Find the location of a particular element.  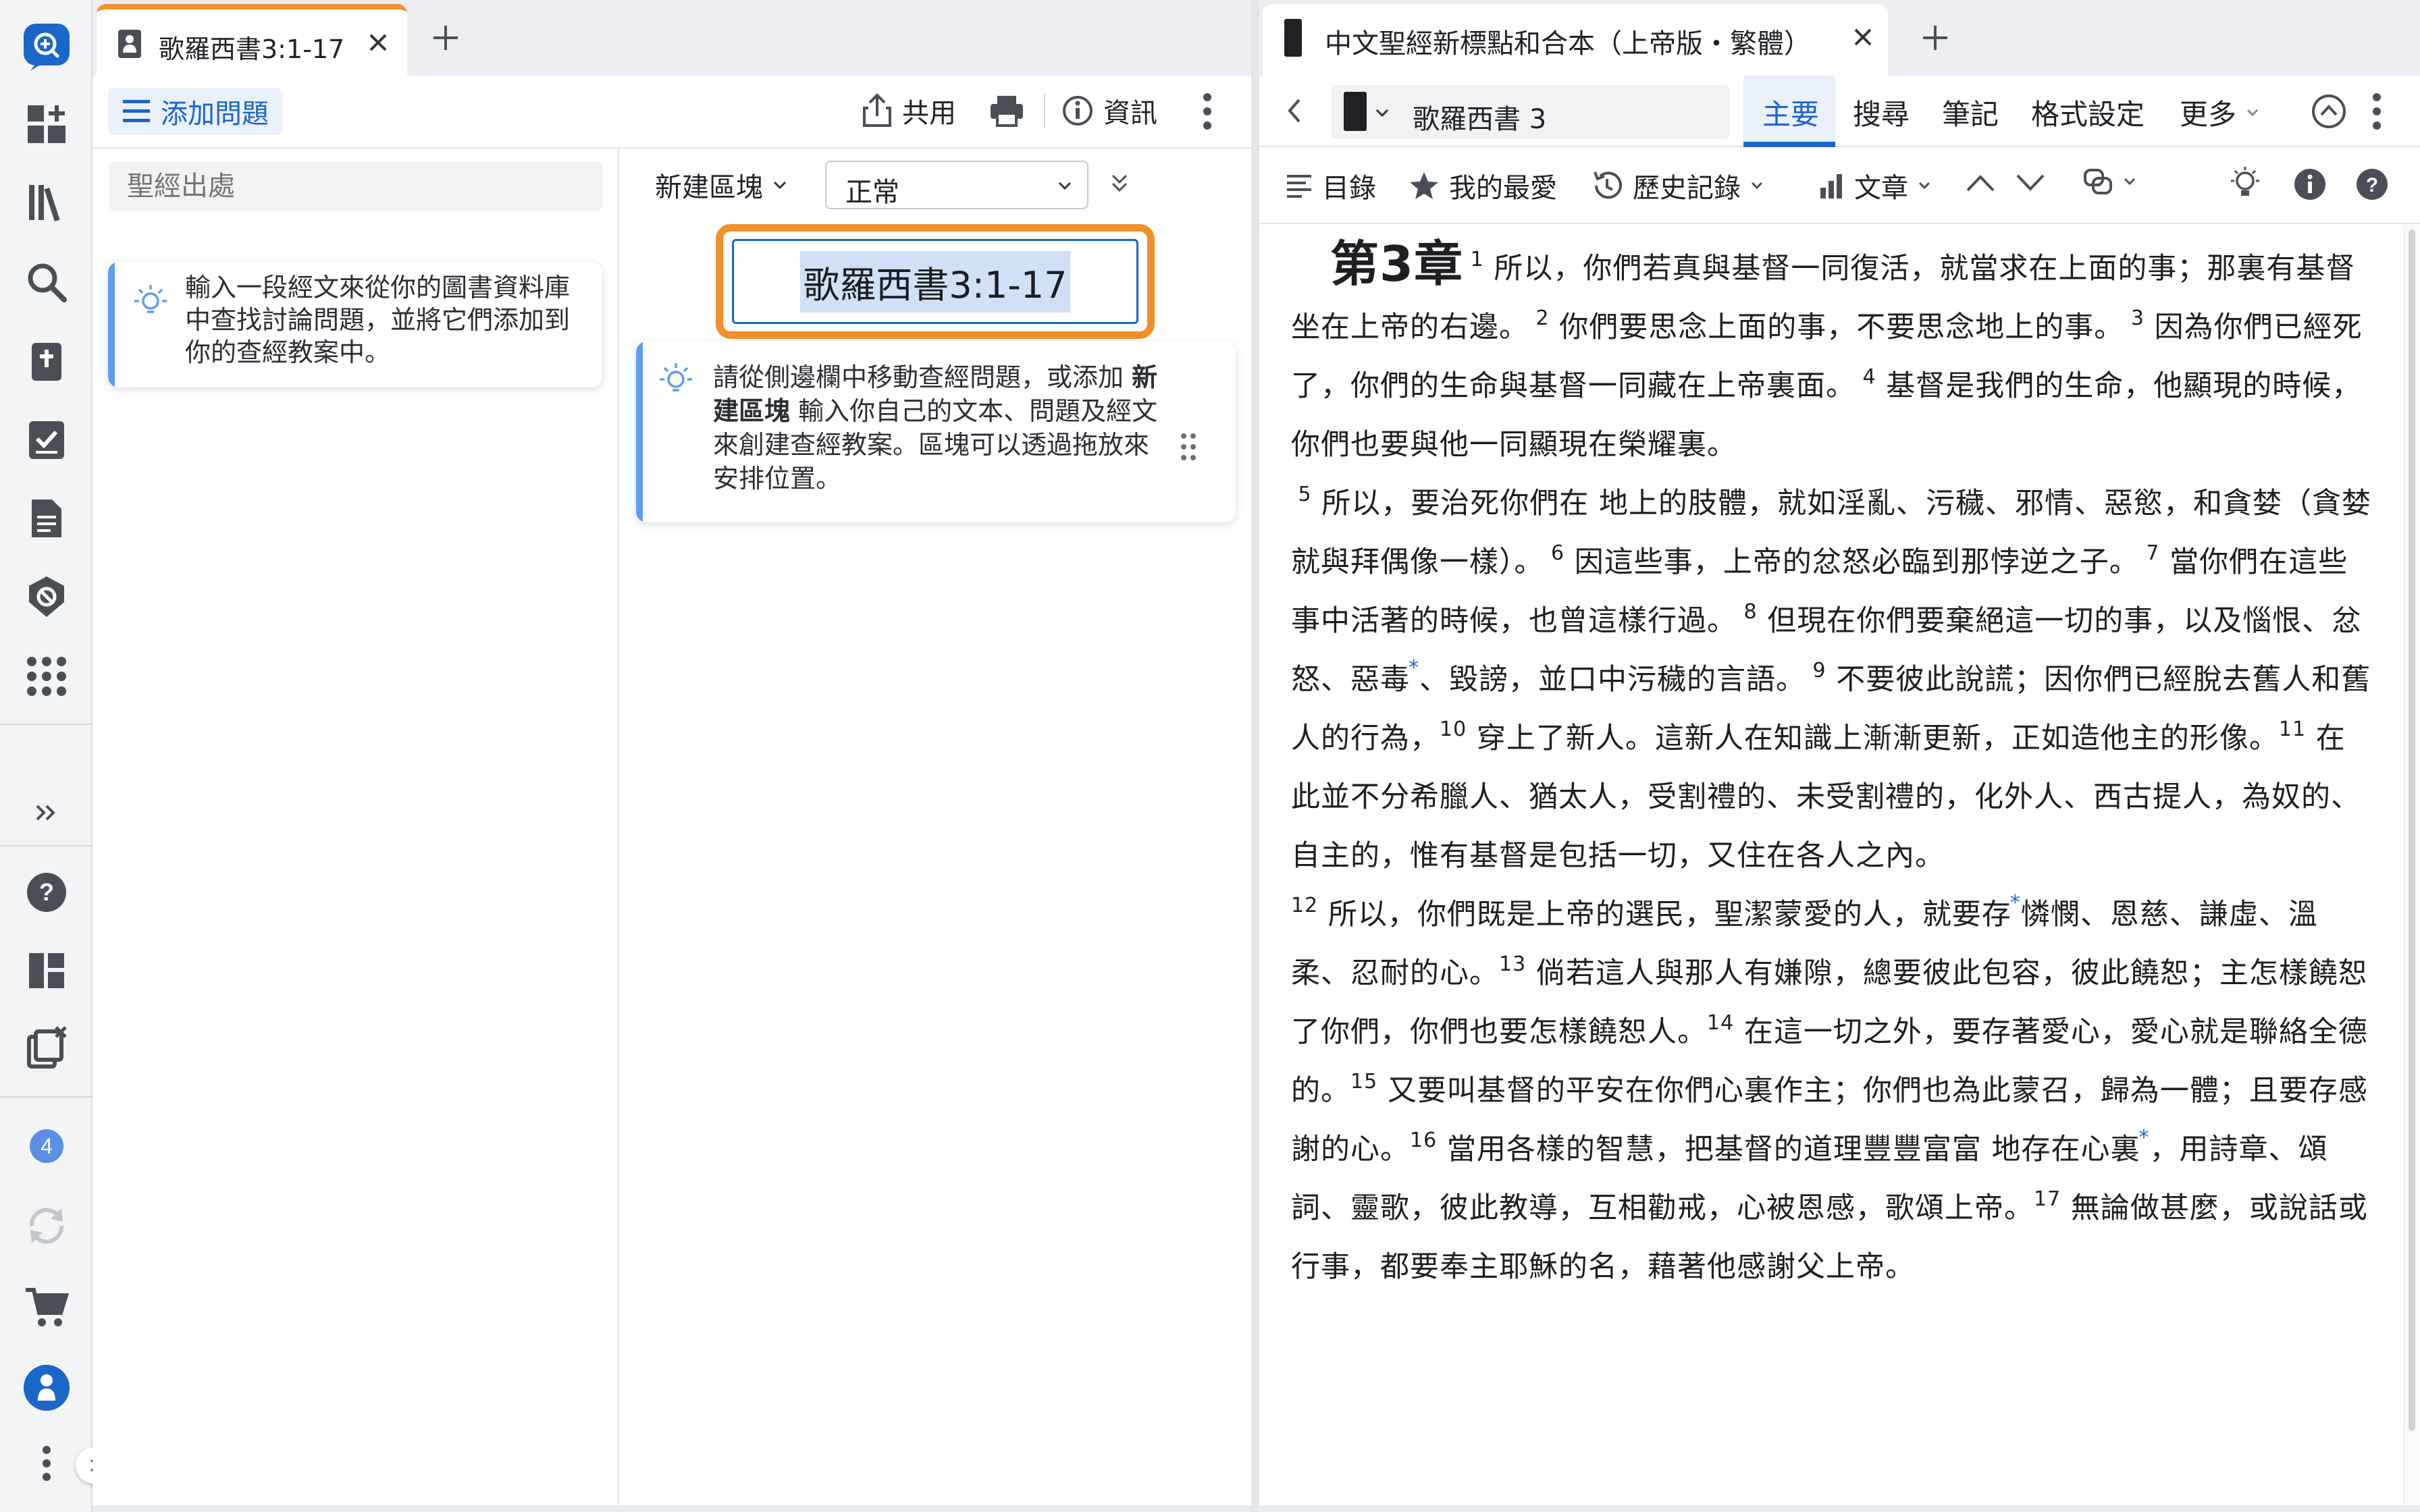

double-chevron-down-icon is located at coordinates (1119, 183).